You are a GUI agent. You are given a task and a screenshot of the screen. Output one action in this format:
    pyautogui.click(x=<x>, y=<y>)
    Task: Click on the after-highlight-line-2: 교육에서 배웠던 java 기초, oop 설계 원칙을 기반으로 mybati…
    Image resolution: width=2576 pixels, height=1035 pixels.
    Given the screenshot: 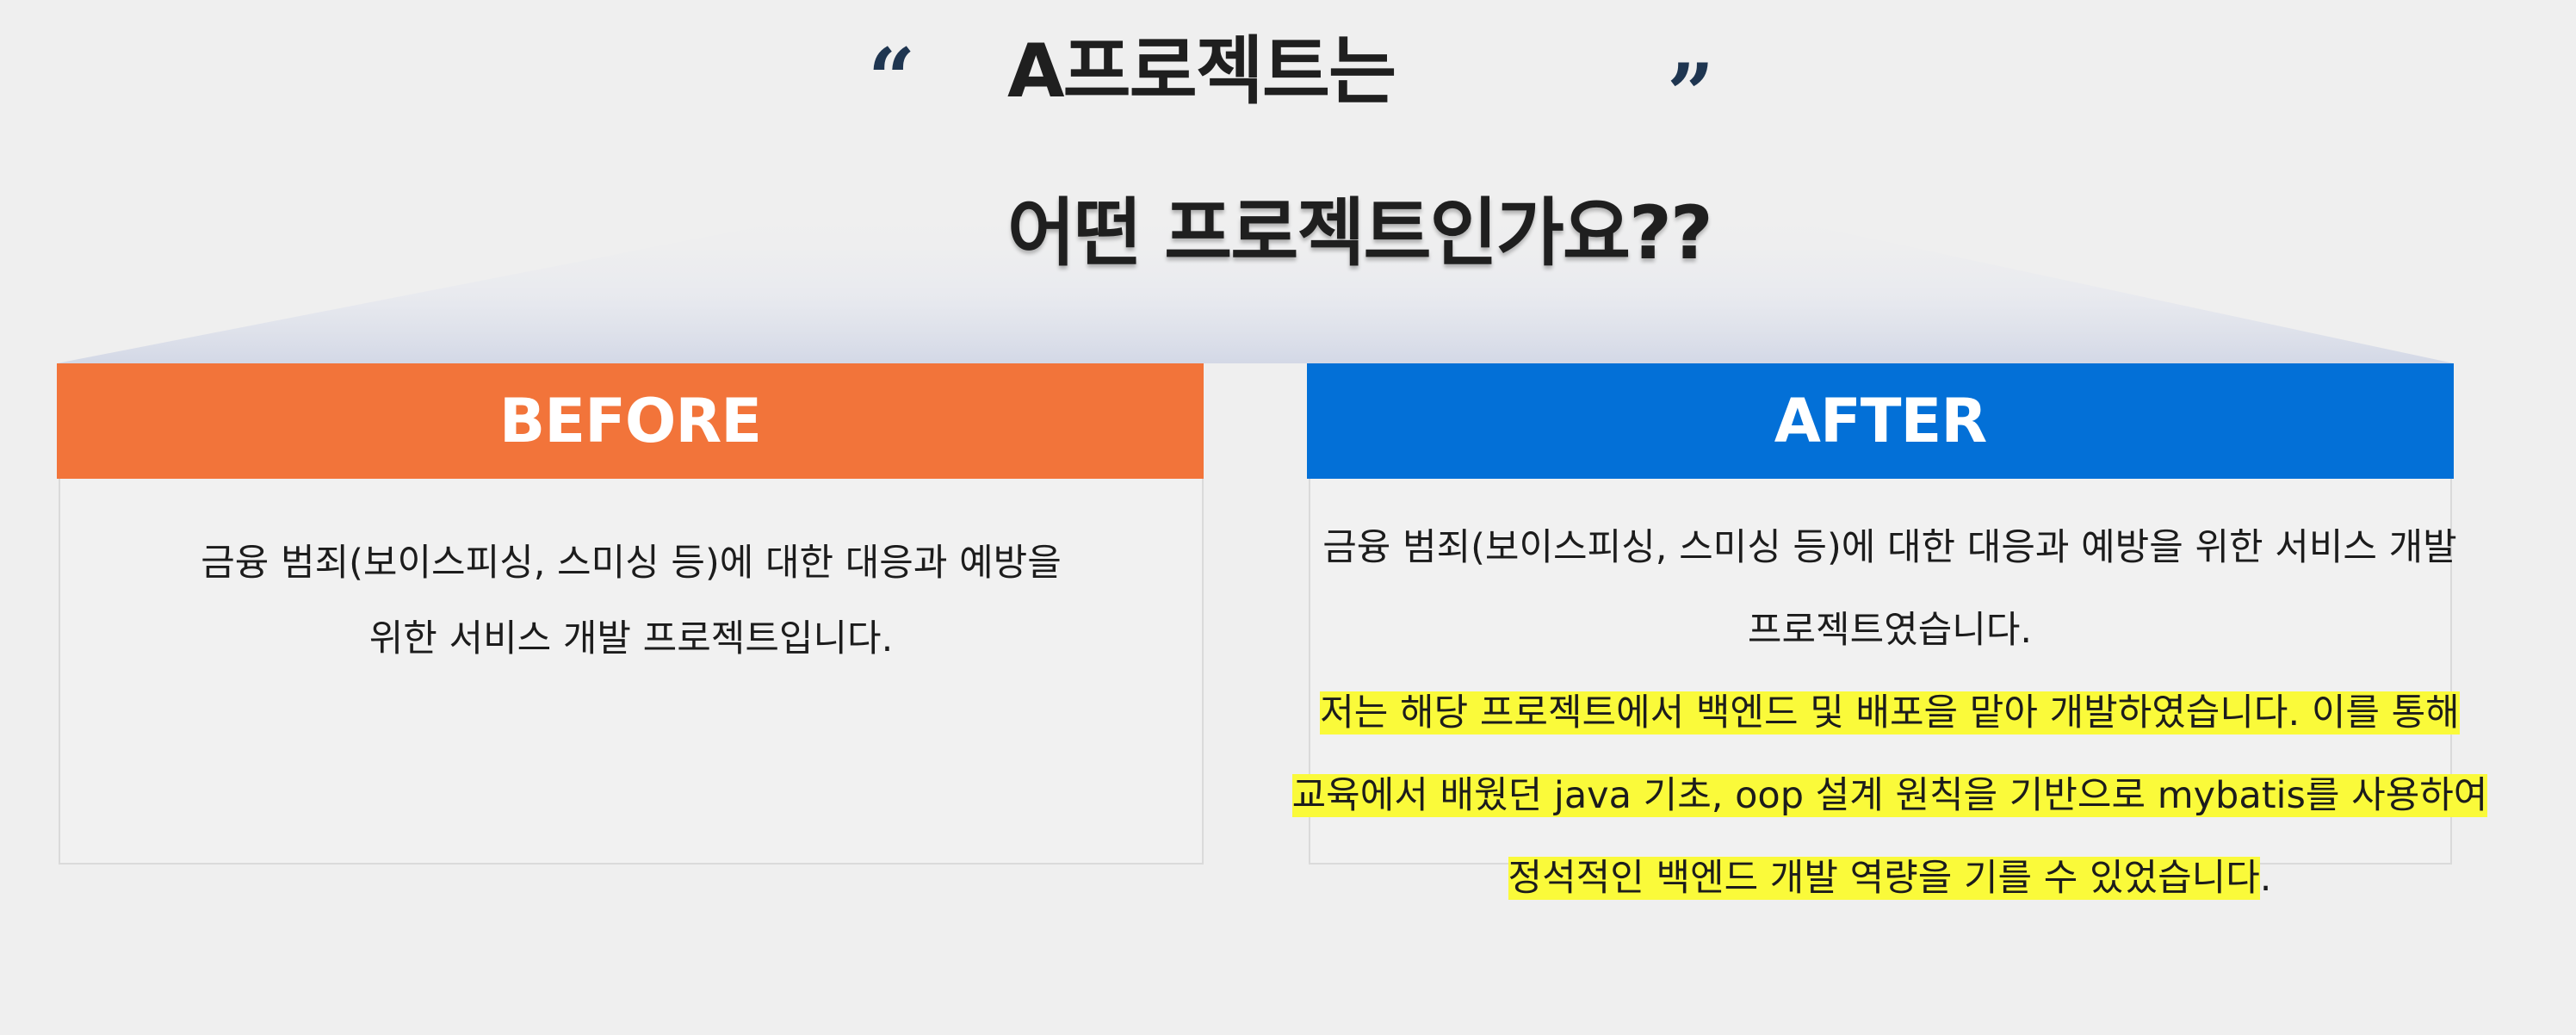 What is the action you would take?
    pyautogui.click(x=1889, y=795)
    